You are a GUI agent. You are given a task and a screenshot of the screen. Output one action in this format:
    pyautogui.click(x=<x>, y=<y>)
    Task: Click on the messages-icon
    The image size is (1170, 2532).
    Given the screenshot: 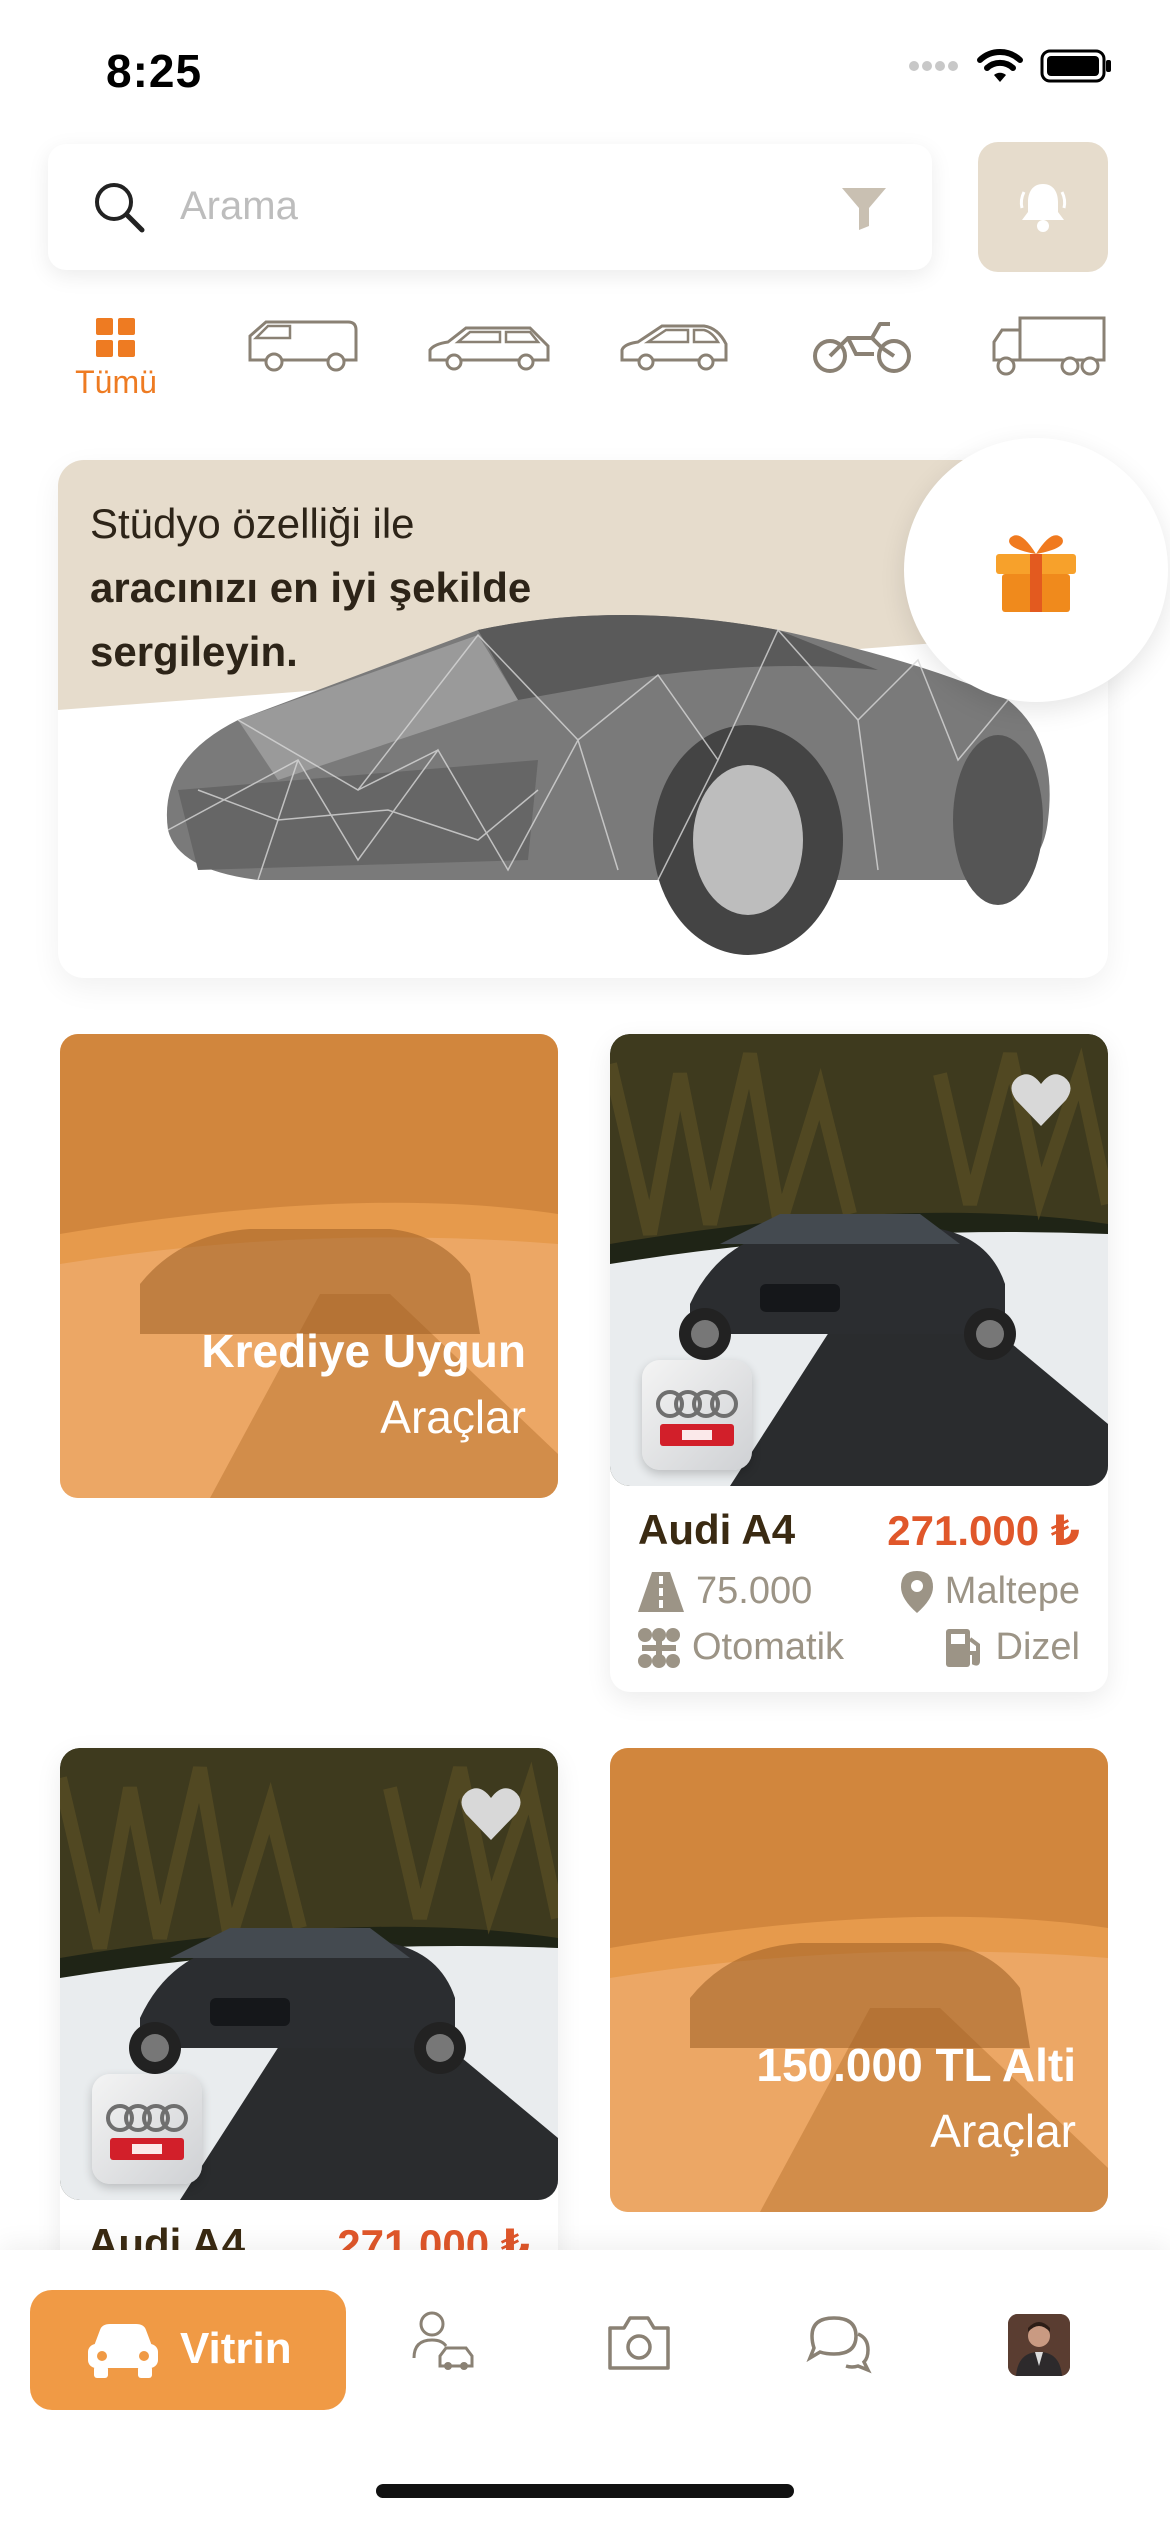 What is the action you would take?
    pyautogui.click(x=839, y=2343)
    